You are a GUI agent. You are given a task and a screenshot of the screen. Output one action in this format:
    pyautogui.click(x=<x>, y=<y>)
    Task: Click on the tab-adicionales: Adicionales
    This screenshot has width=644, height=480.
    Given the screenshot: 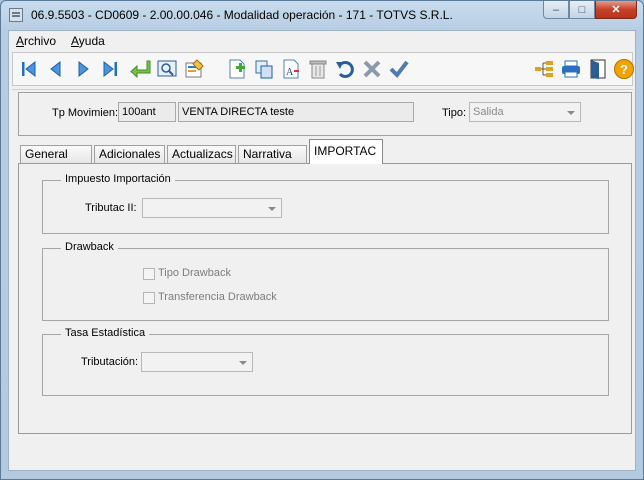 What is the action you would take?
    pyautogui.click(x=129, y=154)
    